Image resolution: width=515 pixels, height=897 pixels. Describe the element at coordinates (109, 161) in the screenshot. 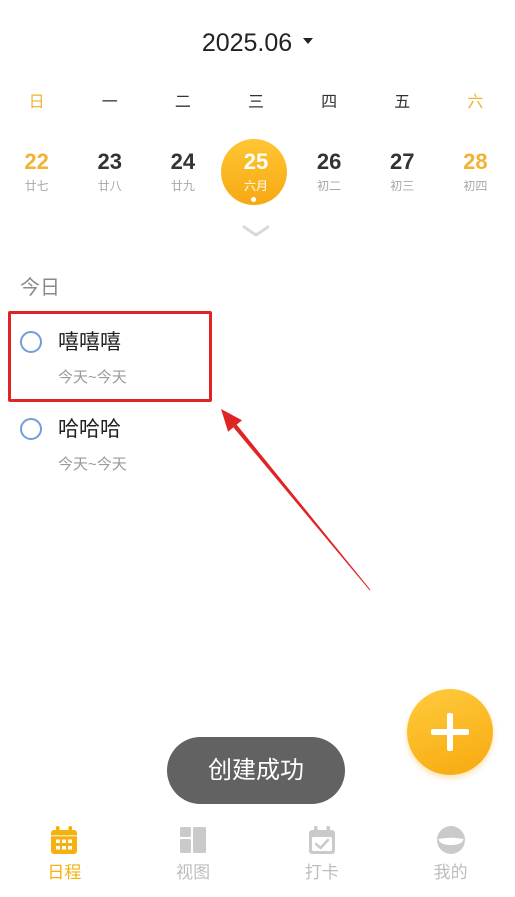

I see `date-number: 23` at that location.